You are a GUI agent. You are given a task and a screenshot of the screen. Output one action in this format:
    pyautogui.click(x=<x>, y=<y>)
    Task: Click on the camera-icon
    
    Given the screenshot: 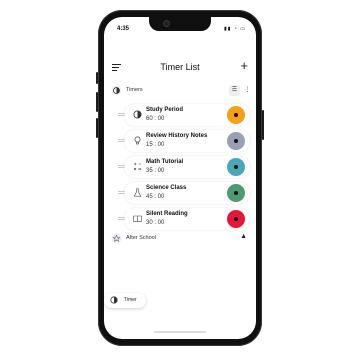 What is the action you would take?
    pyautogui.click(x=166, y=23)
    